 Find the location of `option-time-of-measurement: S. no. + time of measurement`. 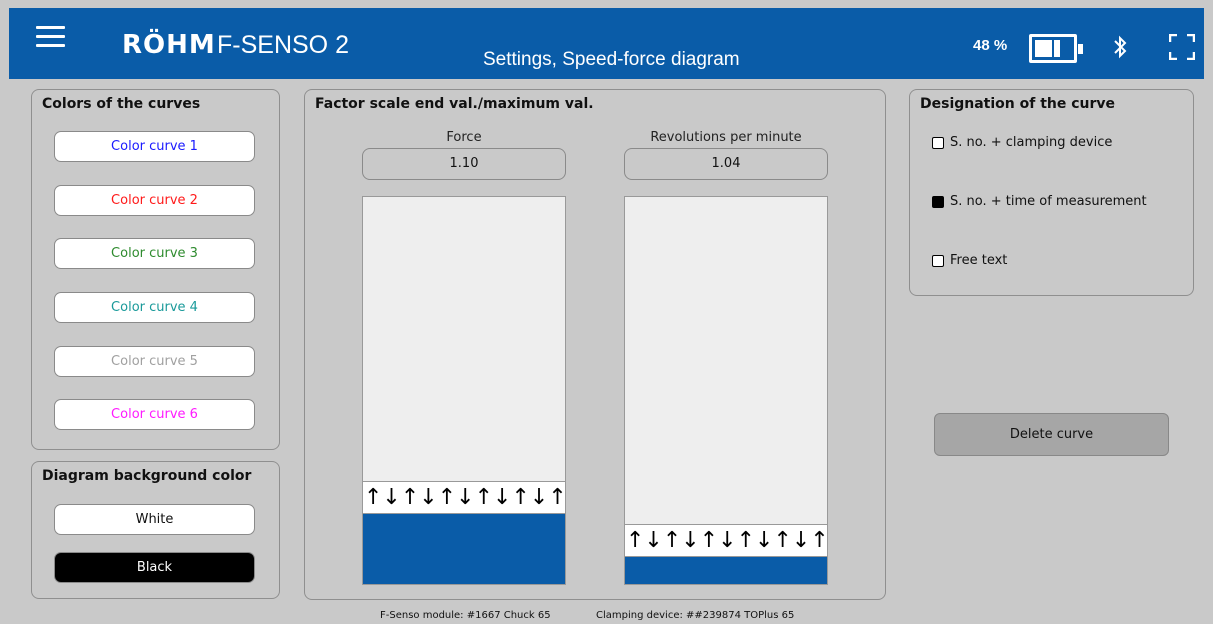

option-time-of-measurement: S. no. + time of measurement is located at coordinates (1039, 201).